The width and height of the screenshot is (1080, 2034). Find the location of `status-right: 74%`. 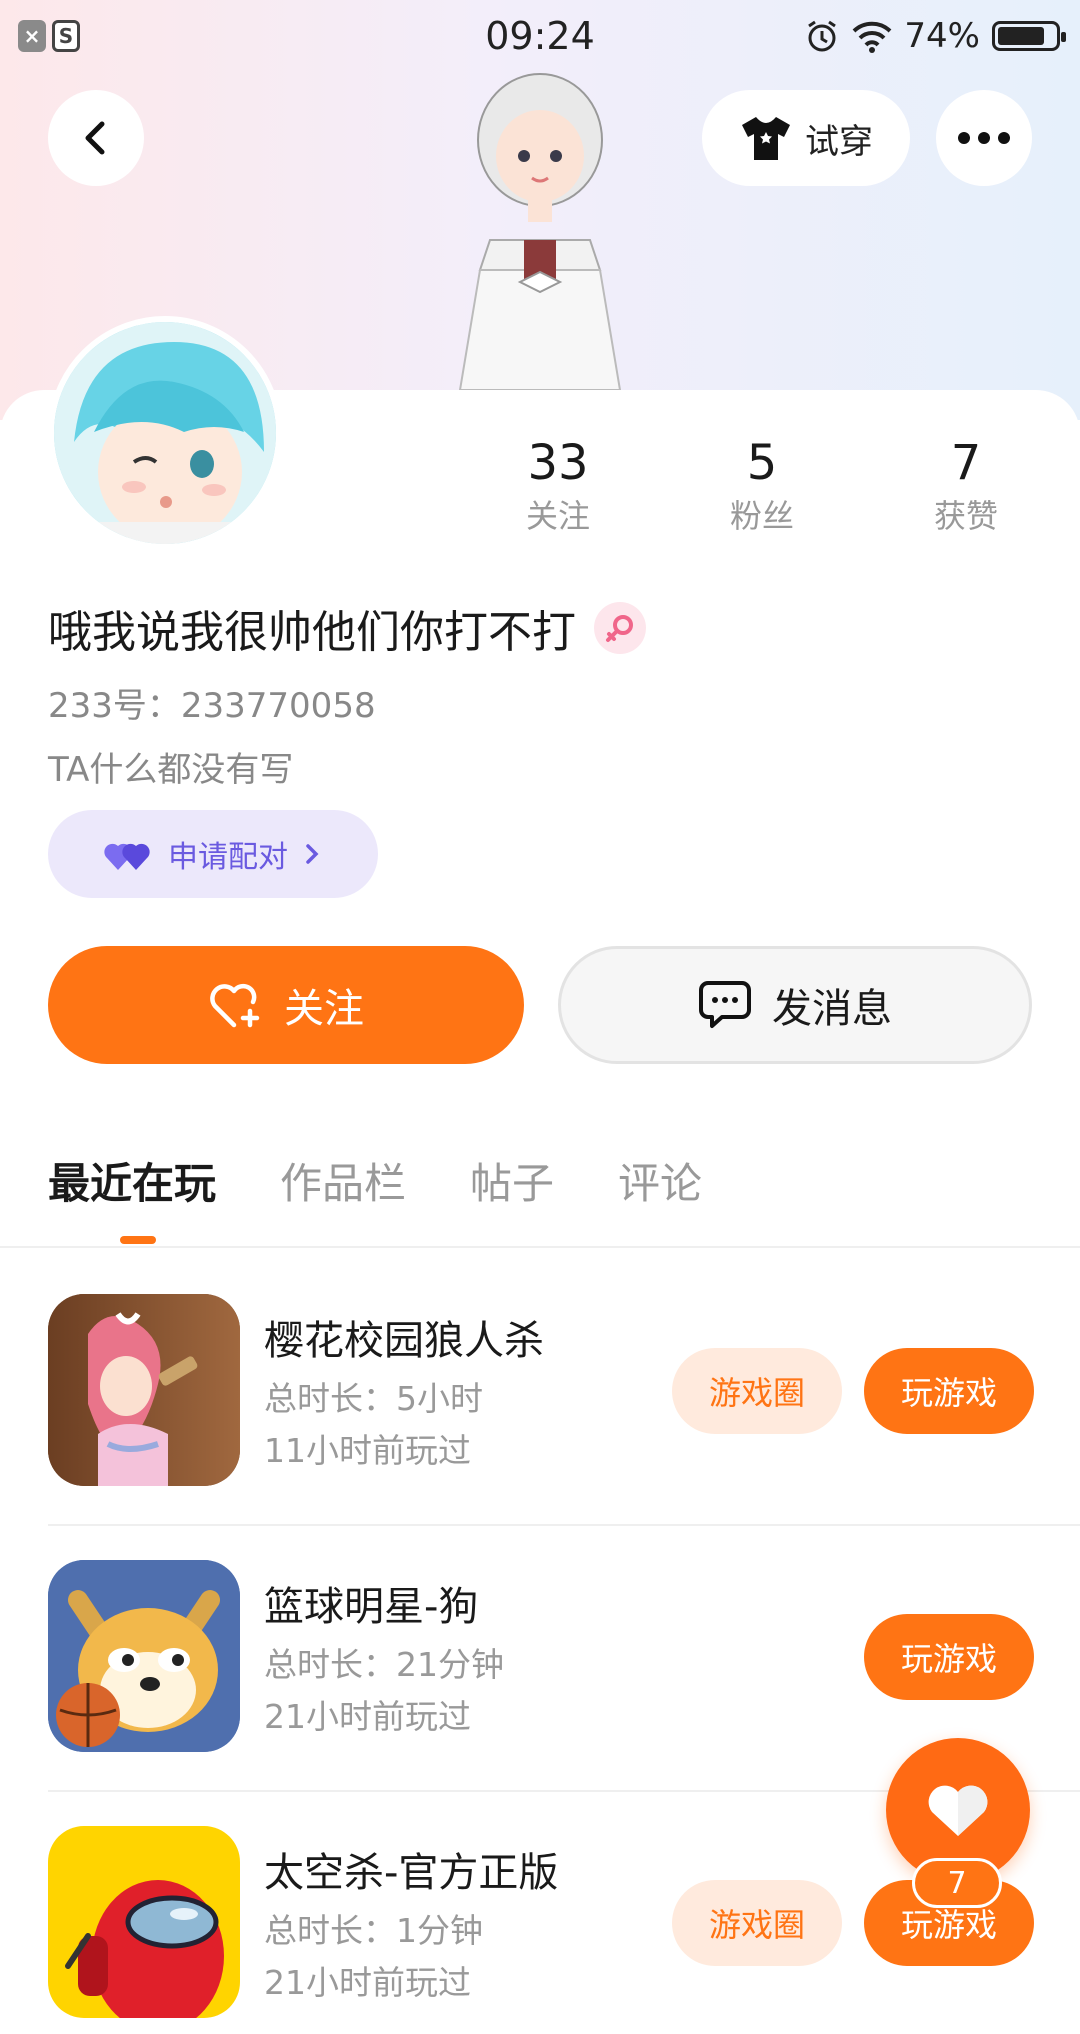

status-right: 74% is located at coordinates (935, 36).